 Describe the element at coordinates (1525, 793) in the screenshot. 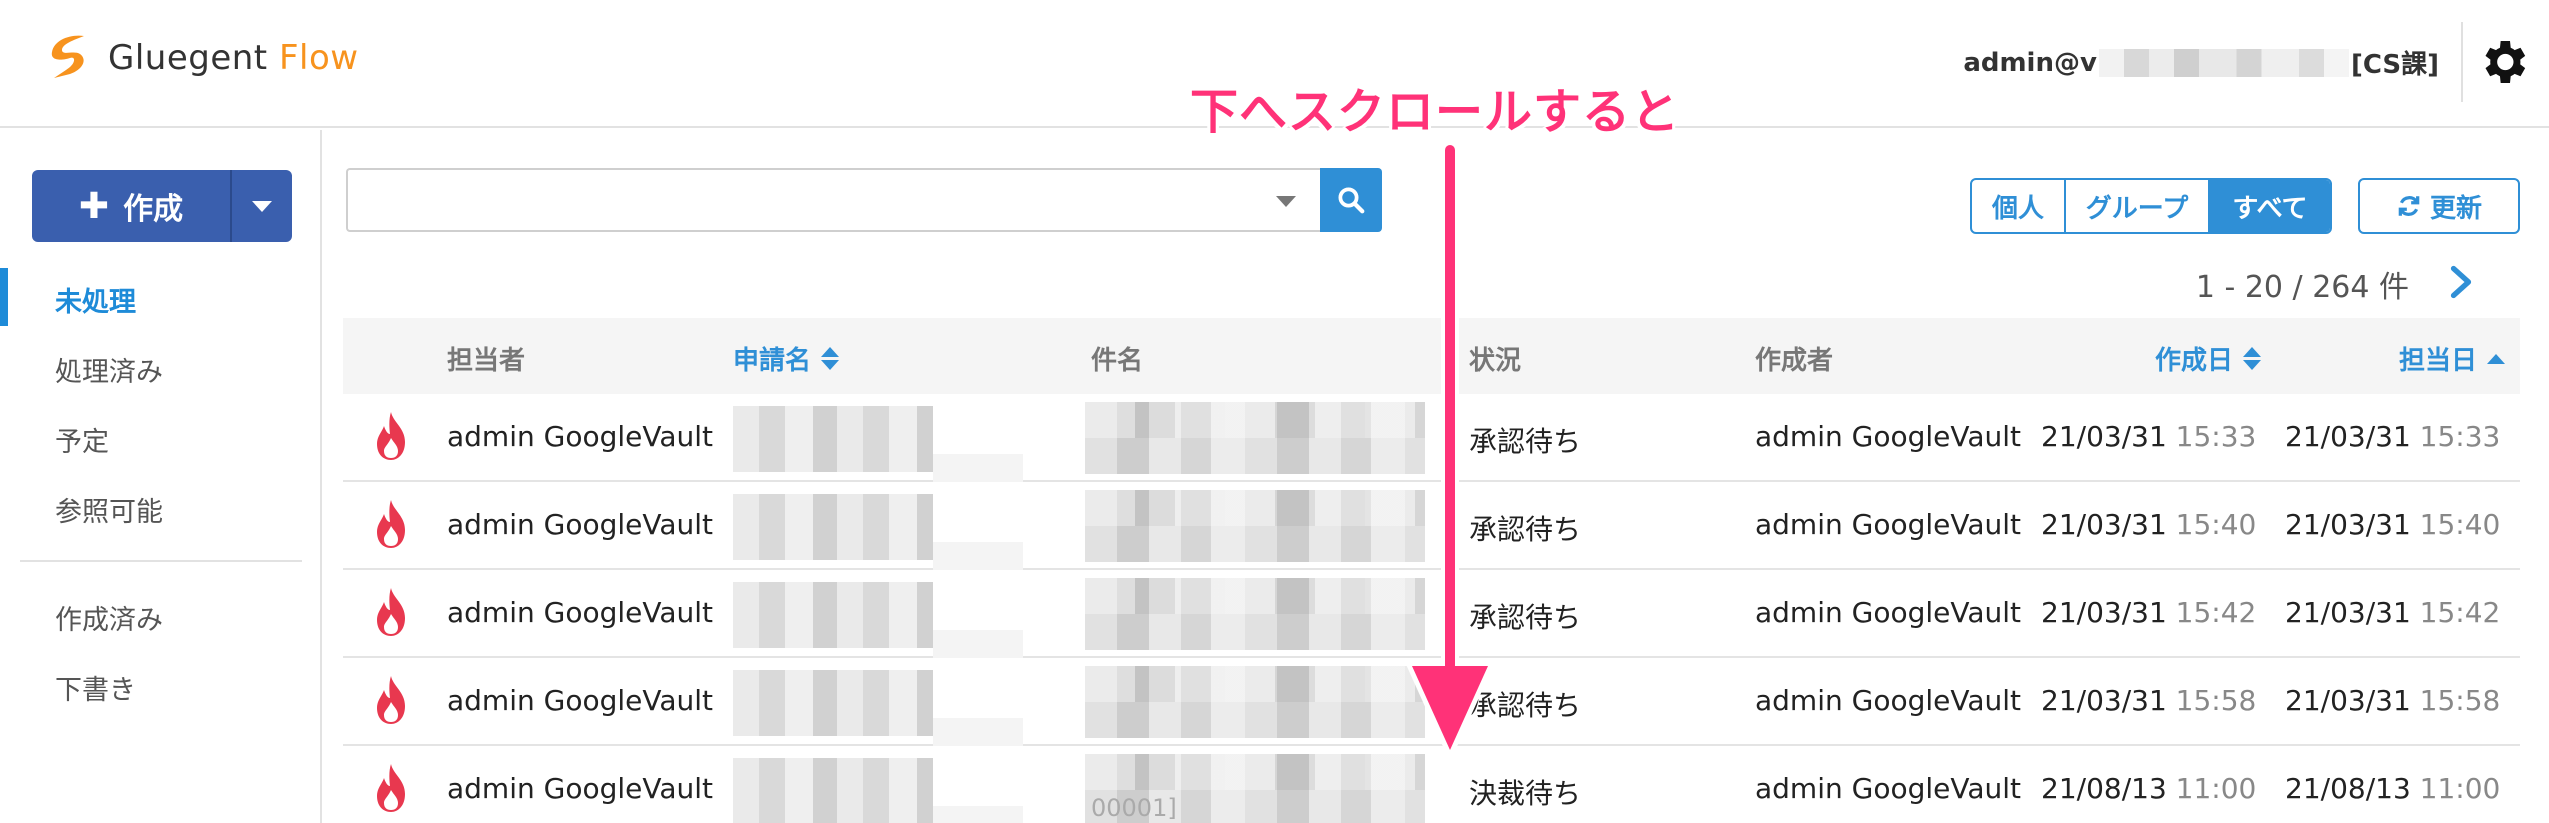

I see `status-cell: 決裁待ち` at that location.